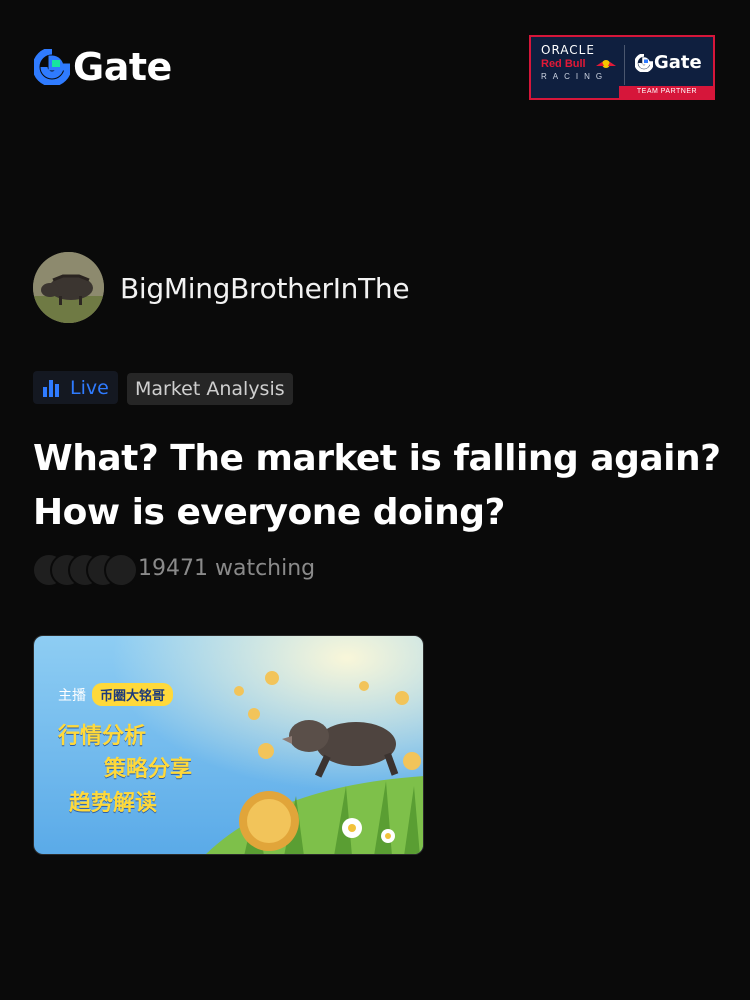  What do you see at coordinates (227, 568) in the screenshot?
I see `watching-count: 19471 watching` at bounding box center [227, 568].